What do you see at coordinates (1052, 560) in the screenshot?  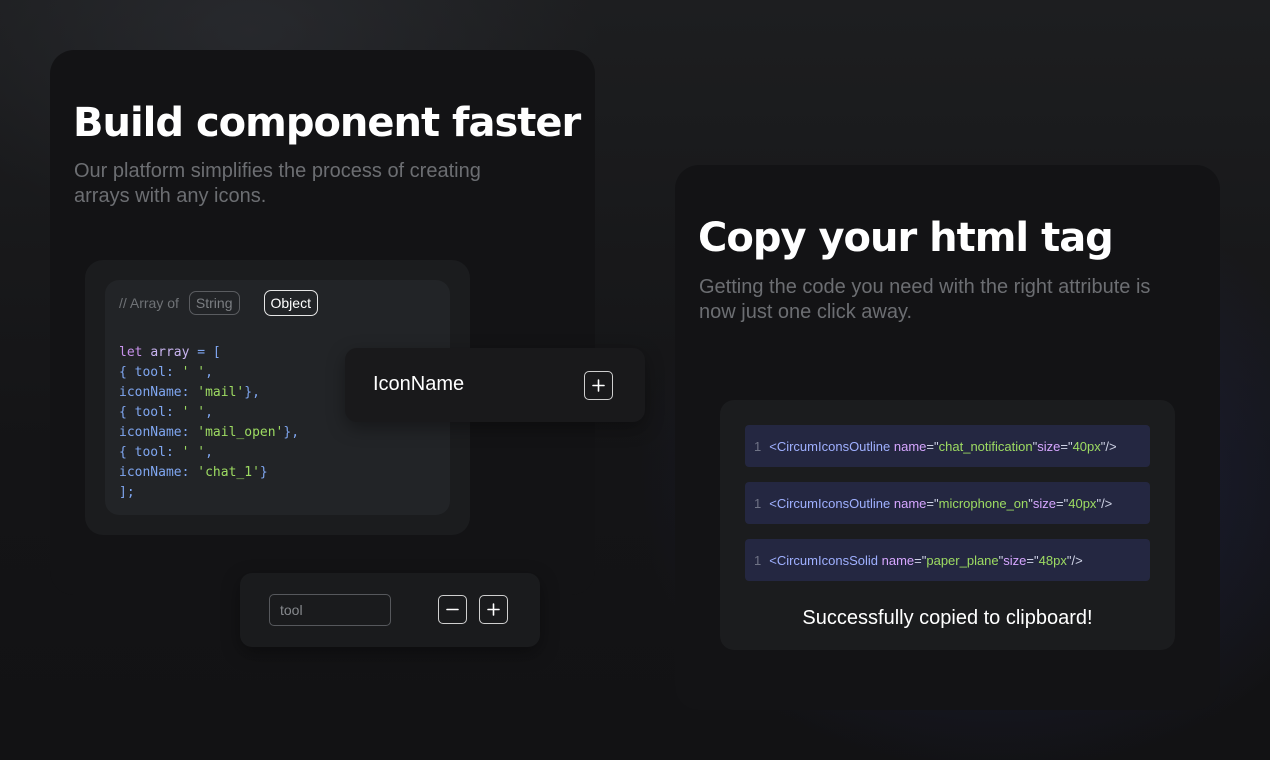 I see `tag-size-value: 48px` at bounding box center [1052, 560].